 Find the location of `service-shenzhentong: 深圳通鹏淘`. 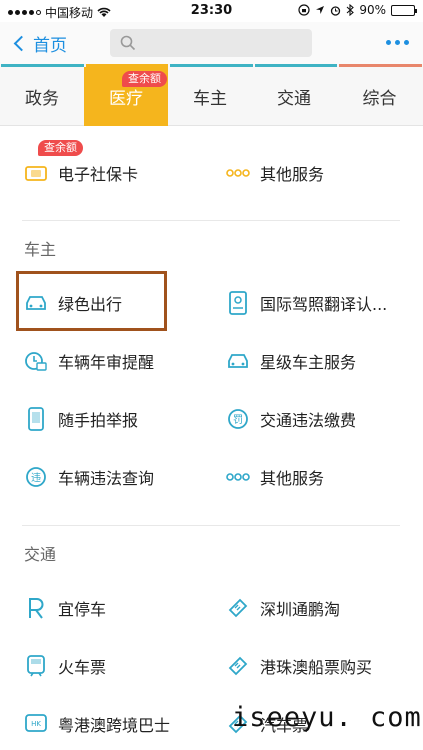

service-shenzhentong: 深圳通鹏淘 is located at coordinates (283, 608).